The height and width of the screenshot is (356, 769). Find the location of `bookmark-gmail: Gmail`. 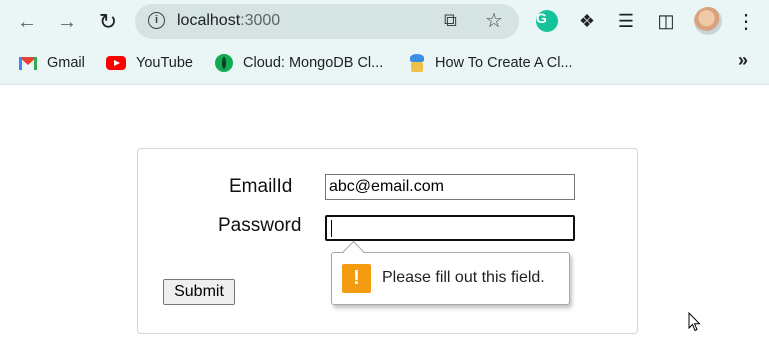

bookmark-gmail: Gmail is located at coordinates (52, 63).